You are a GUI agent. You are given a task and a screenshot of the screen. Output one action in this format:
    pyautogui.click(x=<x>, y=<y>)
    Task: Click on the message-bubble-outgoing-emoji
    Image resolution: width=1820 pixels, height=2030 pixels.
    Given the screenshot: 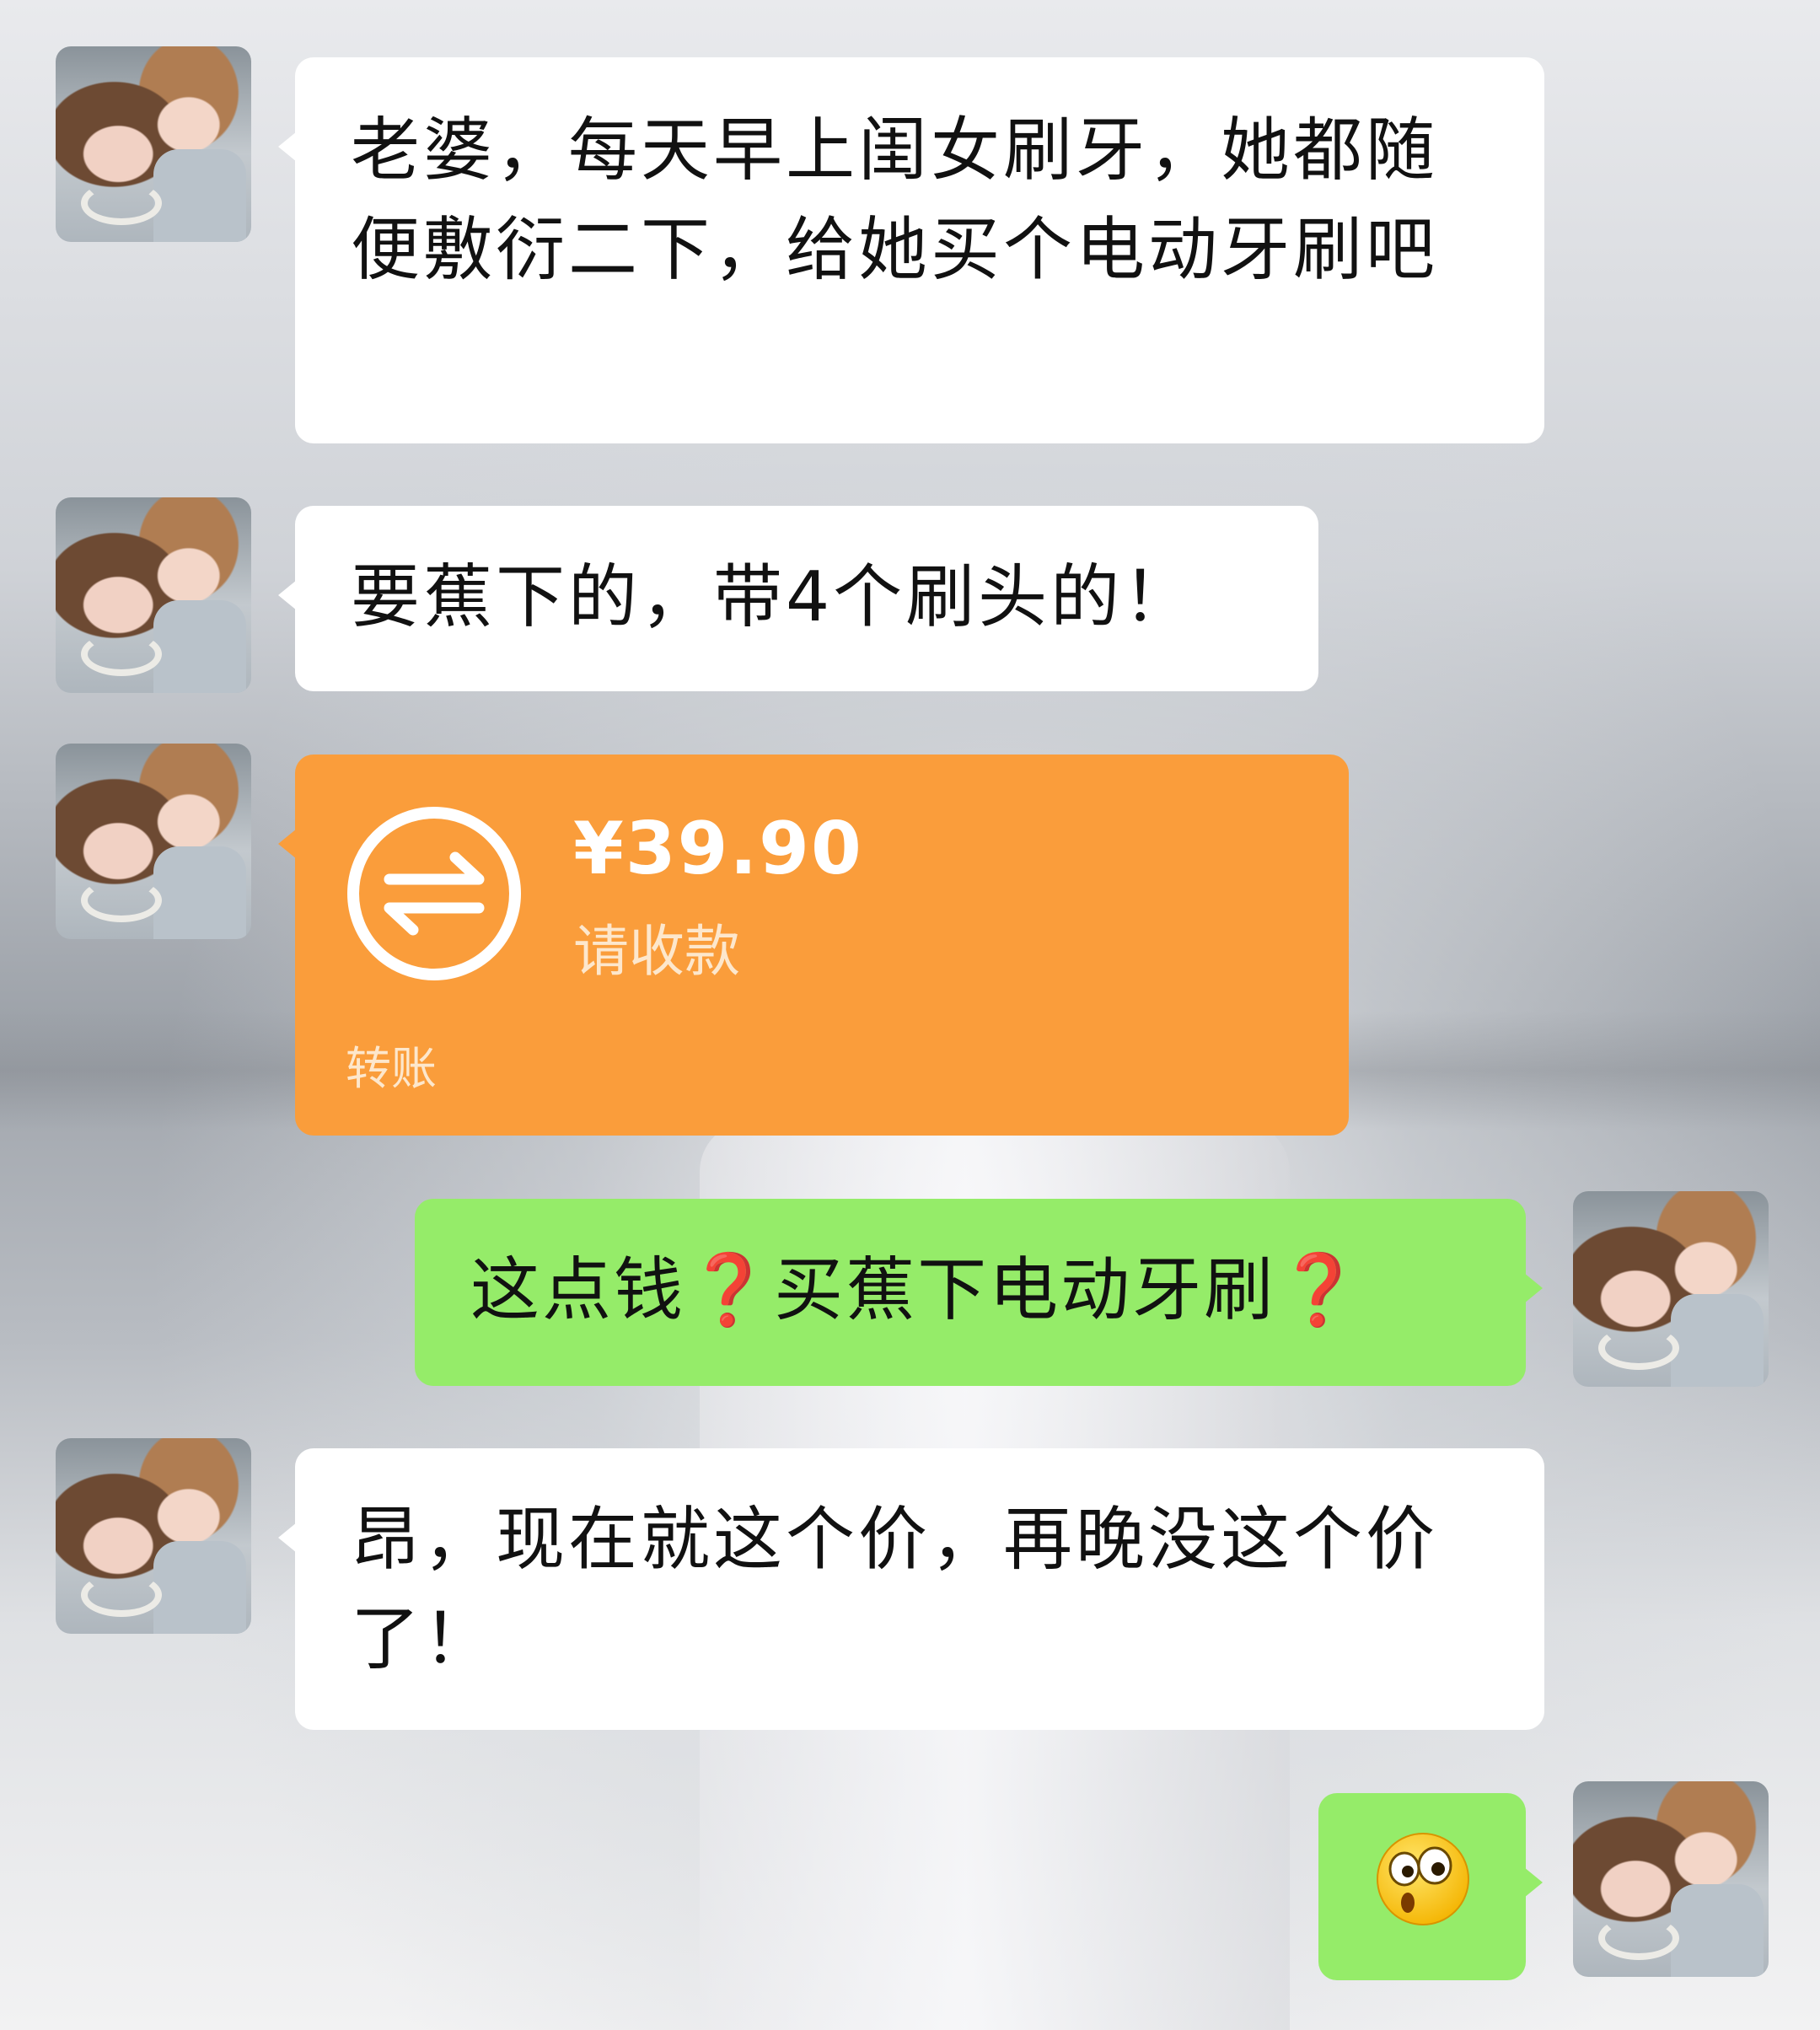 What is the action you would take?
    pyautogui.click(x=1430, y=1886)
    